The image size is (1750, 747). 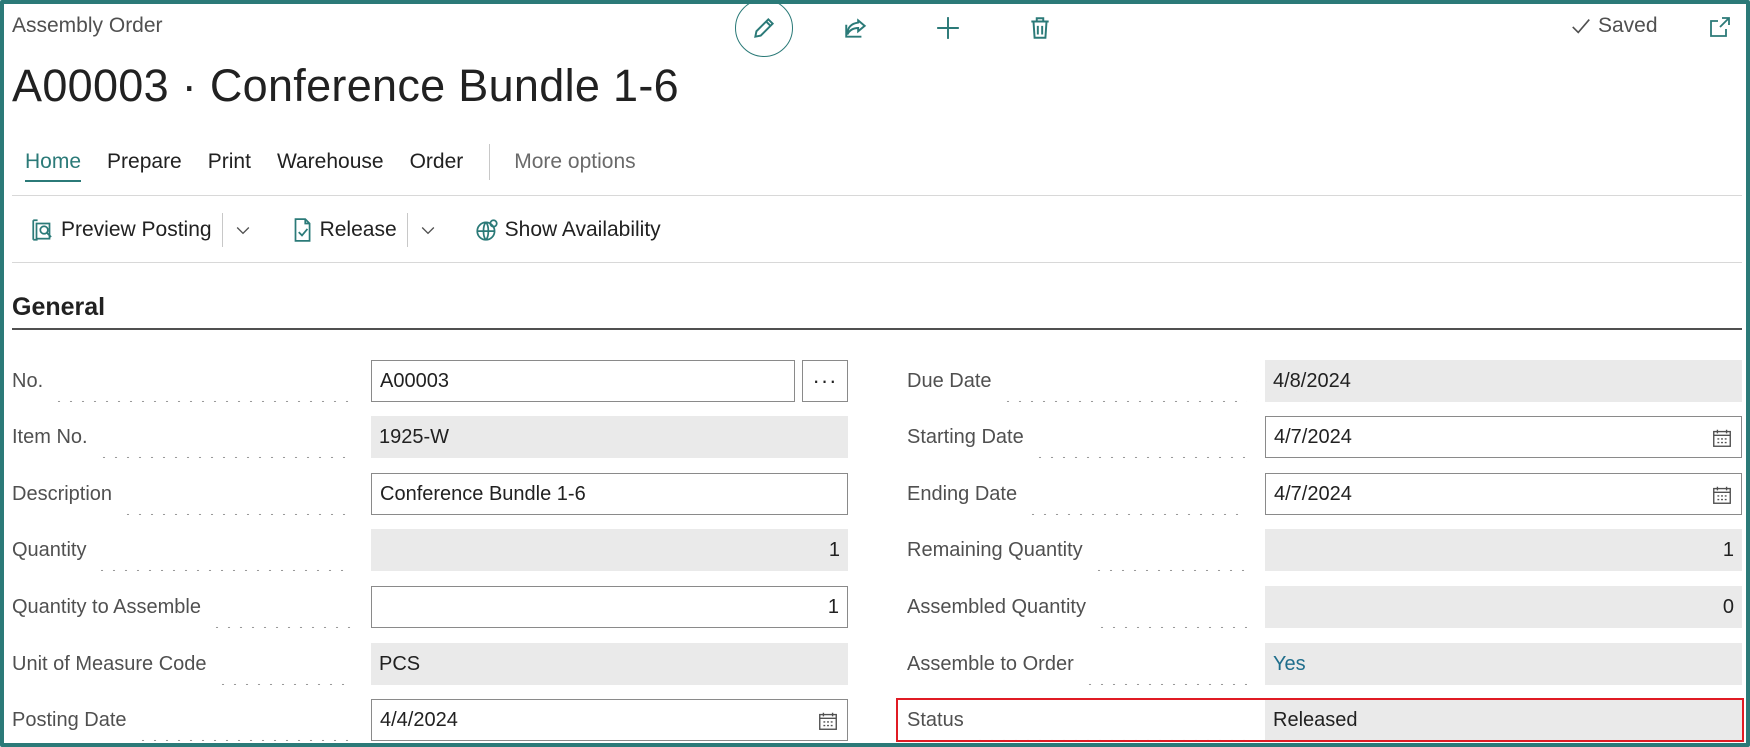 I want to click on field-starting-date: Starting Date 4/7/2024, so click(x=1325, y=437).